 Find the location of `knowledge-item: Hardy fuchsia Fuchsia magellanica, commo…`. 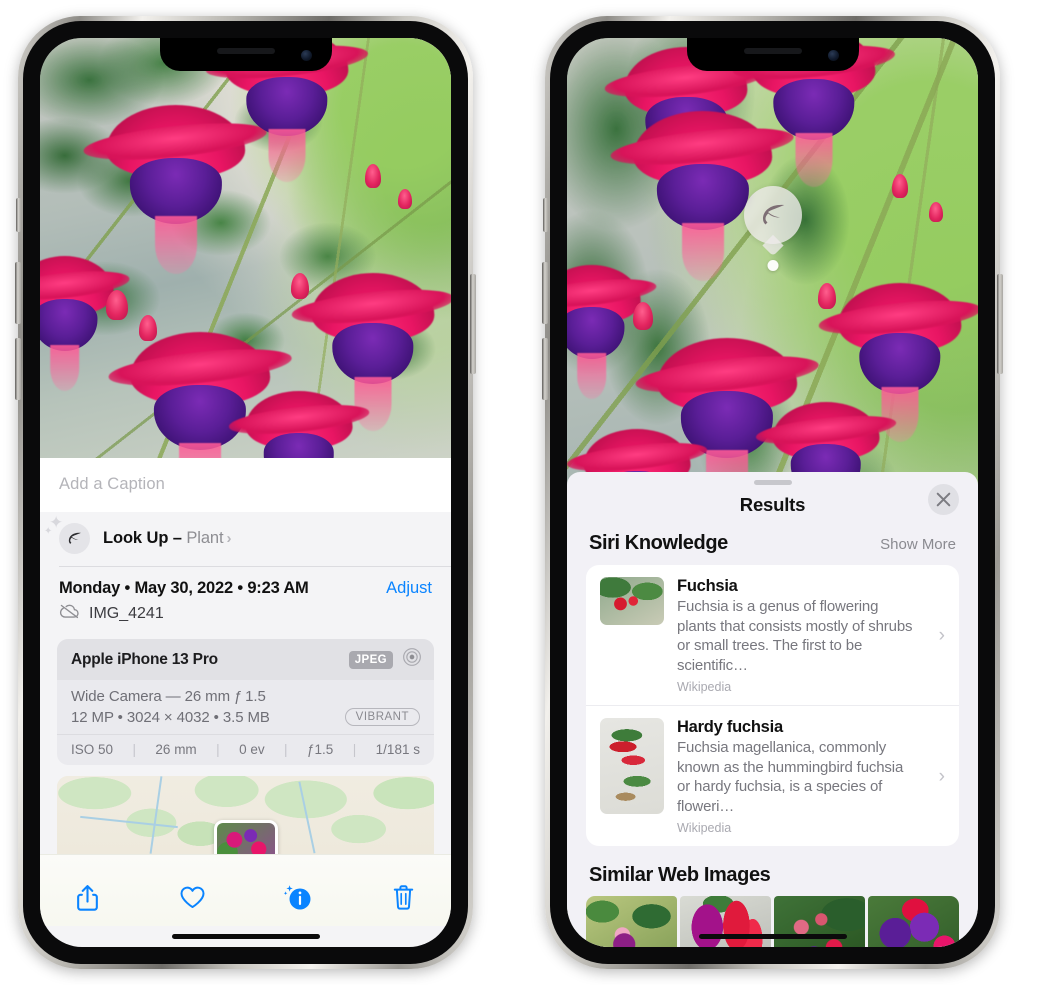

knowledge-item: Hardy fuchsia Fuchsia magellanica, commo… is located at coordinates (772, 775).